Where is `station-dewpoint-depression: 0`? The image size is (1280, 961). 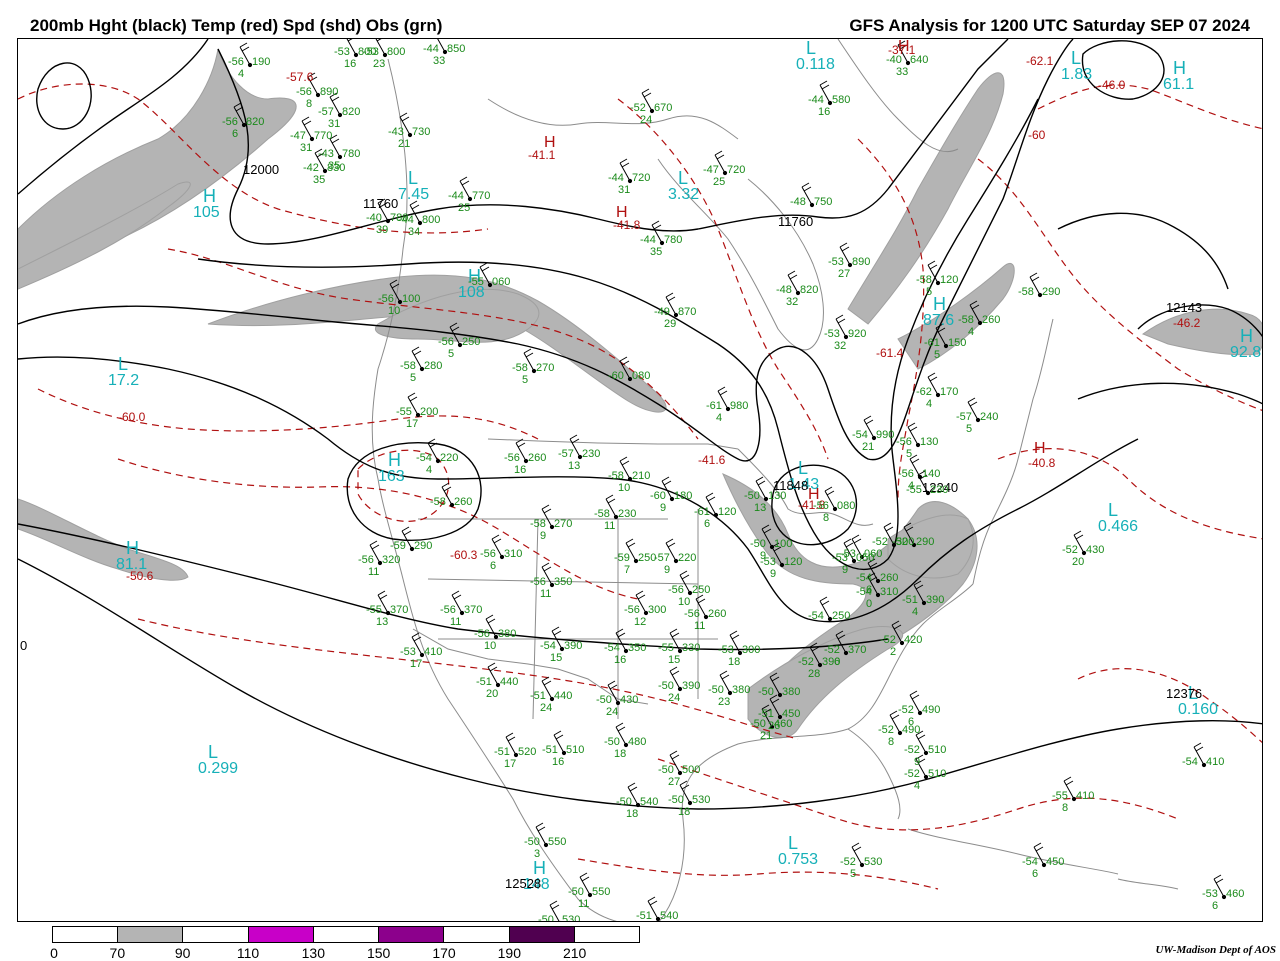
station-dewpoint-depression: 0 is located at coordinates (869, 604).